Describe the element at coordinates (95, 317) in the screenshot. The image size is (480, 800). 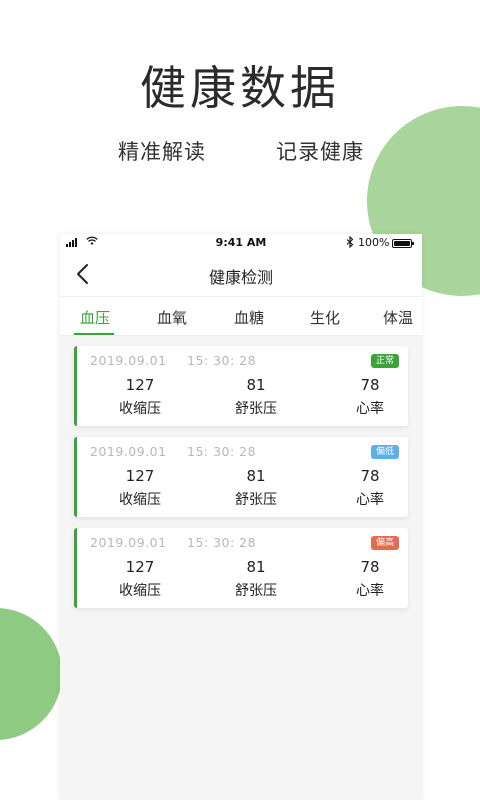
I see `tab-blood-pressure: 血压` at that location.